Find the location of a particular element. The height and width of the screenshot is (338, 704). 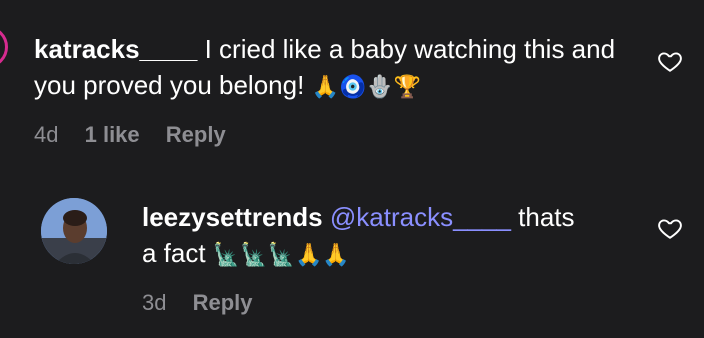

reply-meta: 3d Reply is located at coordinates (197, 303).